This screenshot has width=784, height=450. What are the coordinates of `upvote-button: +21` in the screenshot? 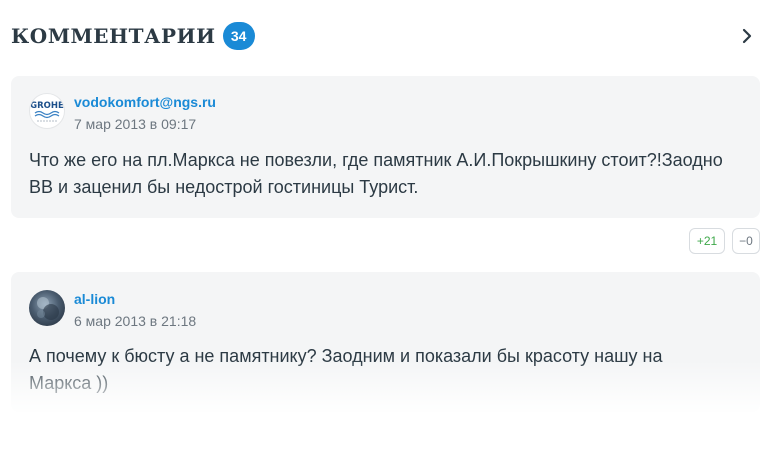 It's located at (707, 241).